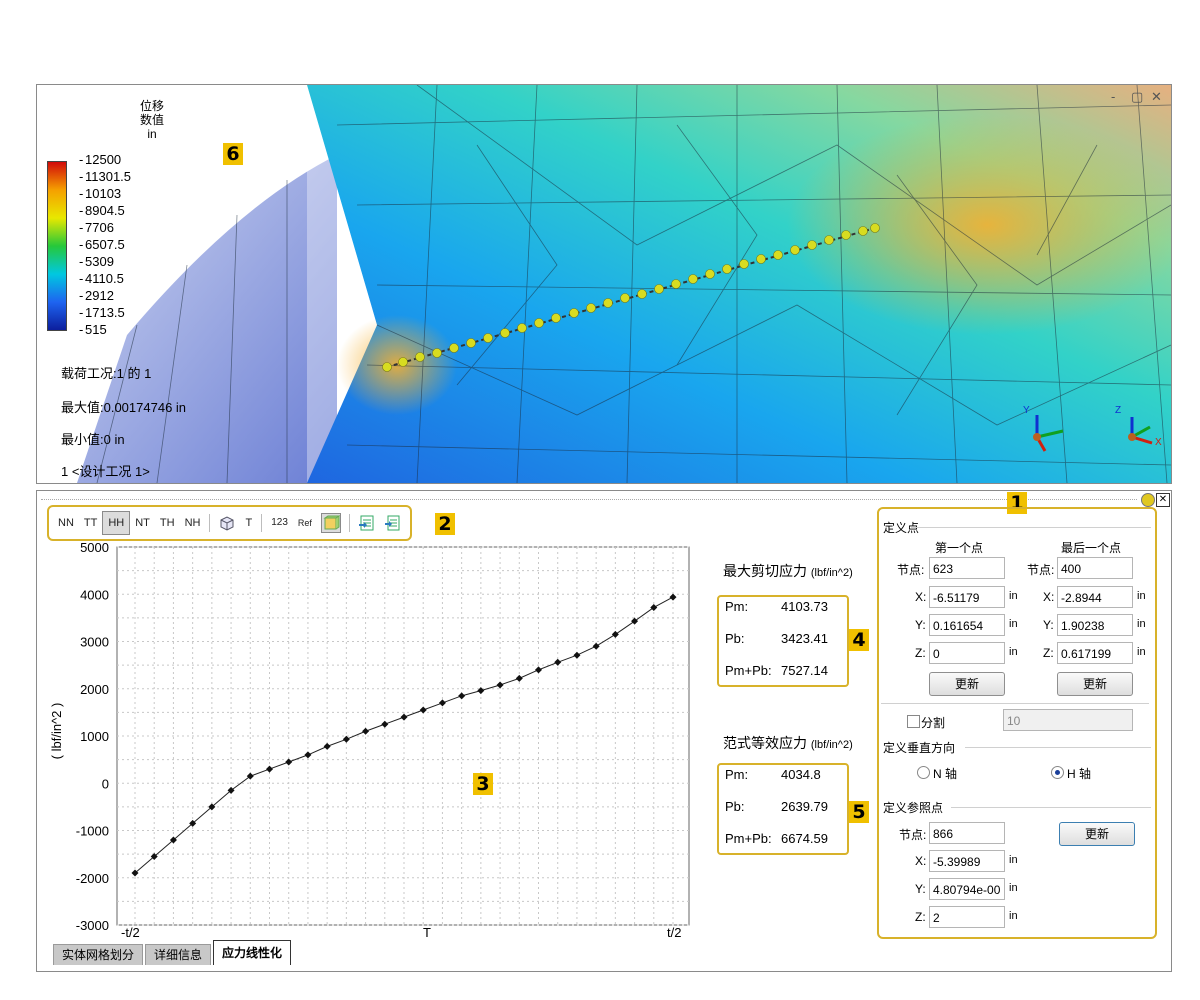  I want to click on panel-grip, so click(589, 500).